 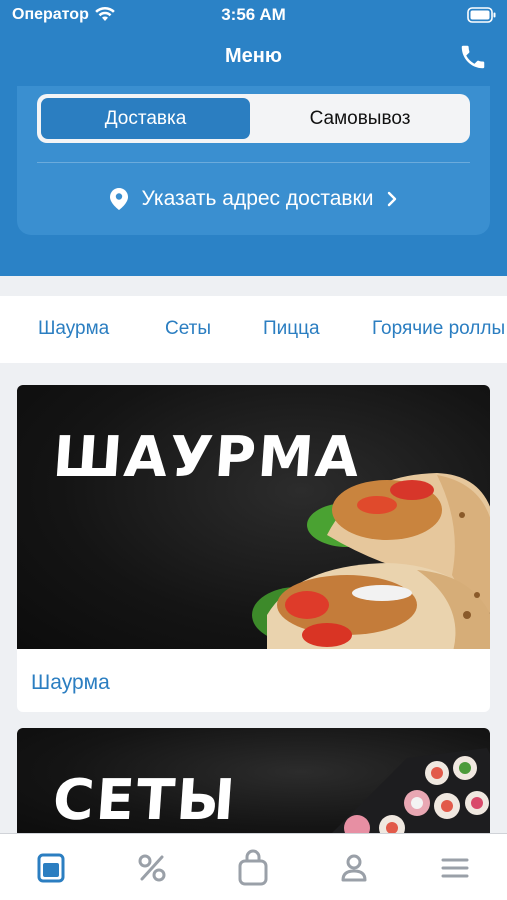 I want to click on tab-more, so click(x=454, y=867).